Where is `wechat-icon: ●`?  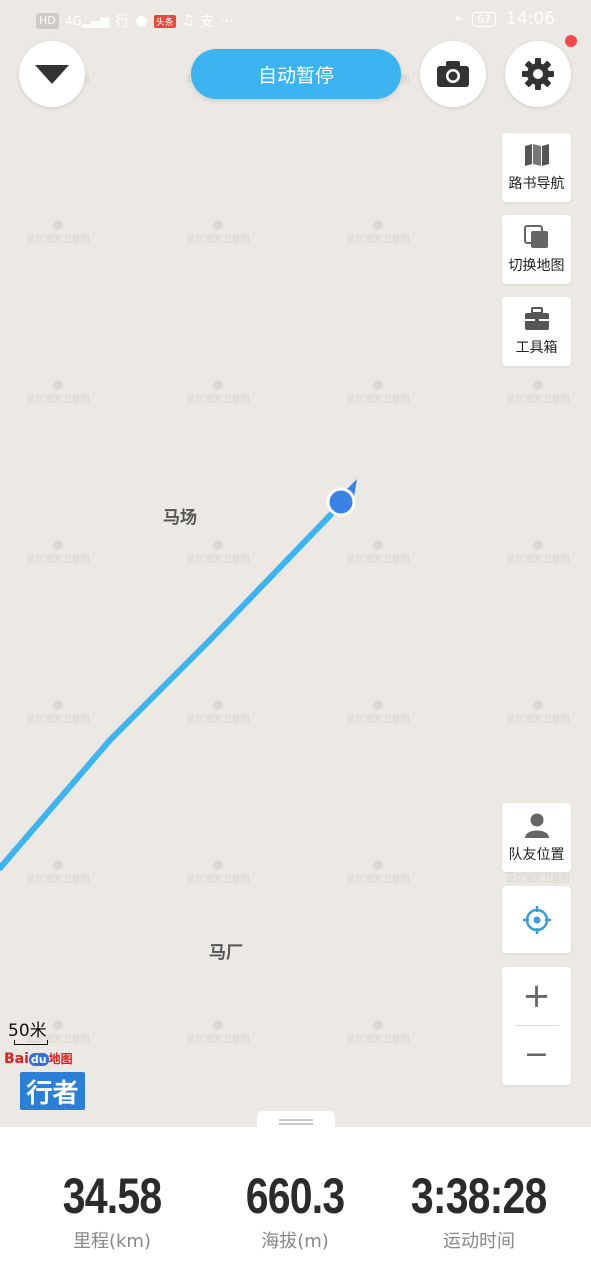 wechat-icon: ● is located at coordinates (141, 21).